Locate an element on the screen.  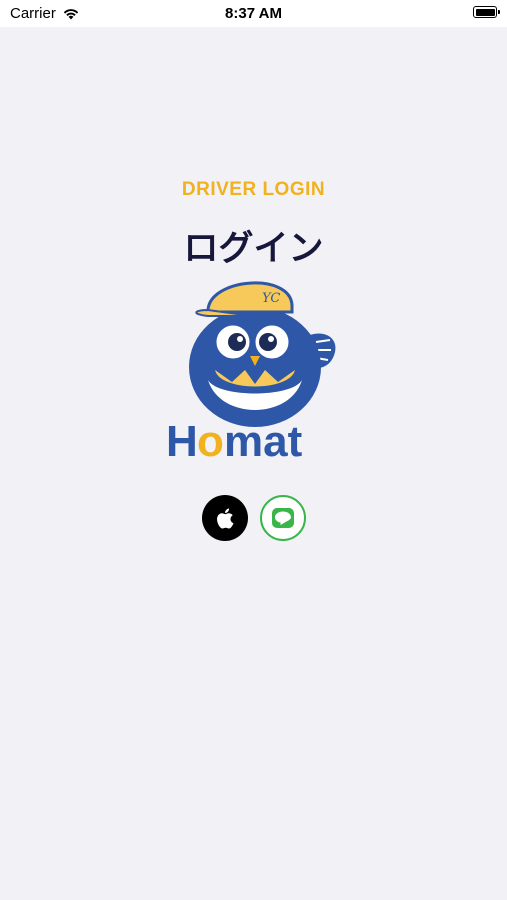
driver-login-subtitle: DRIVER LOGIN is located at coordinates (253, 189).